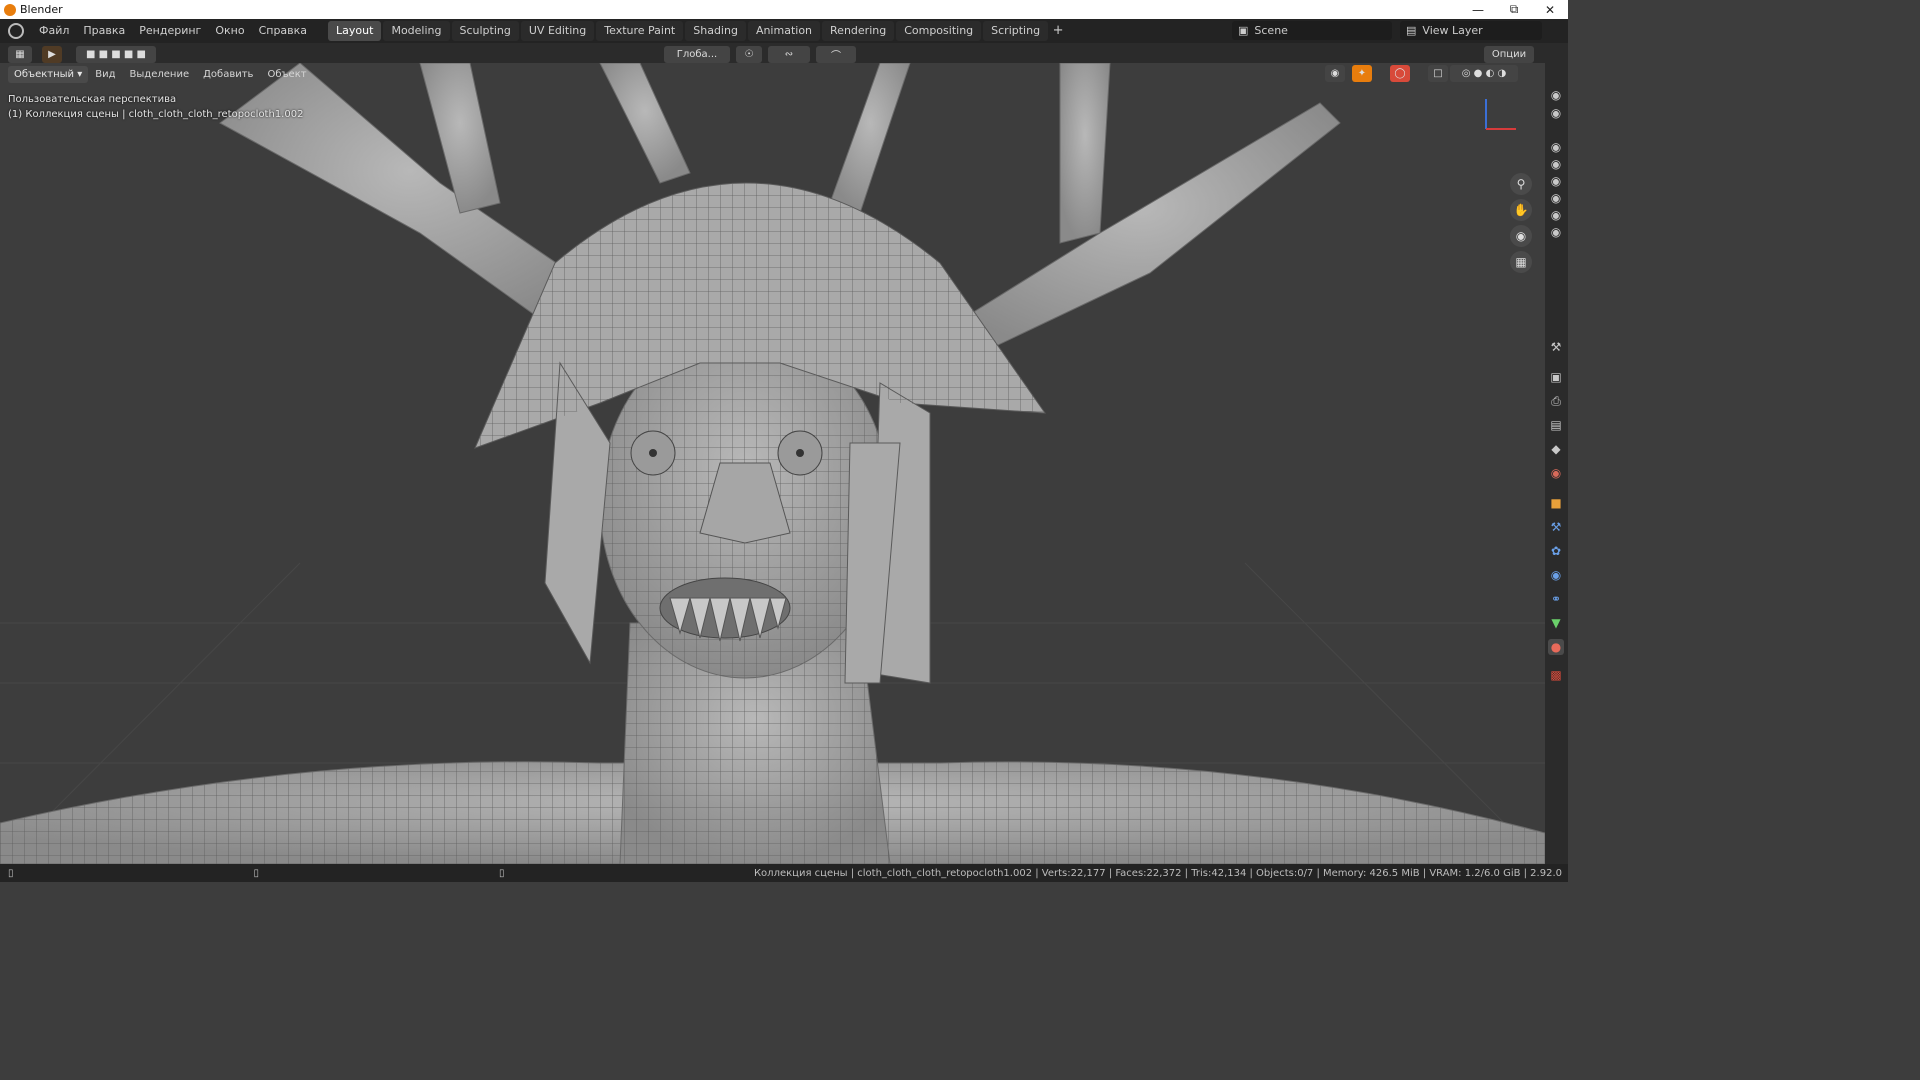 Image resolution: width=1920 pixels, height=1080 pixels. What do you see at coordinates (52, 54) in the screenshot?
I see `select-tool-icon: ▶` at bounding box center [52, 54].